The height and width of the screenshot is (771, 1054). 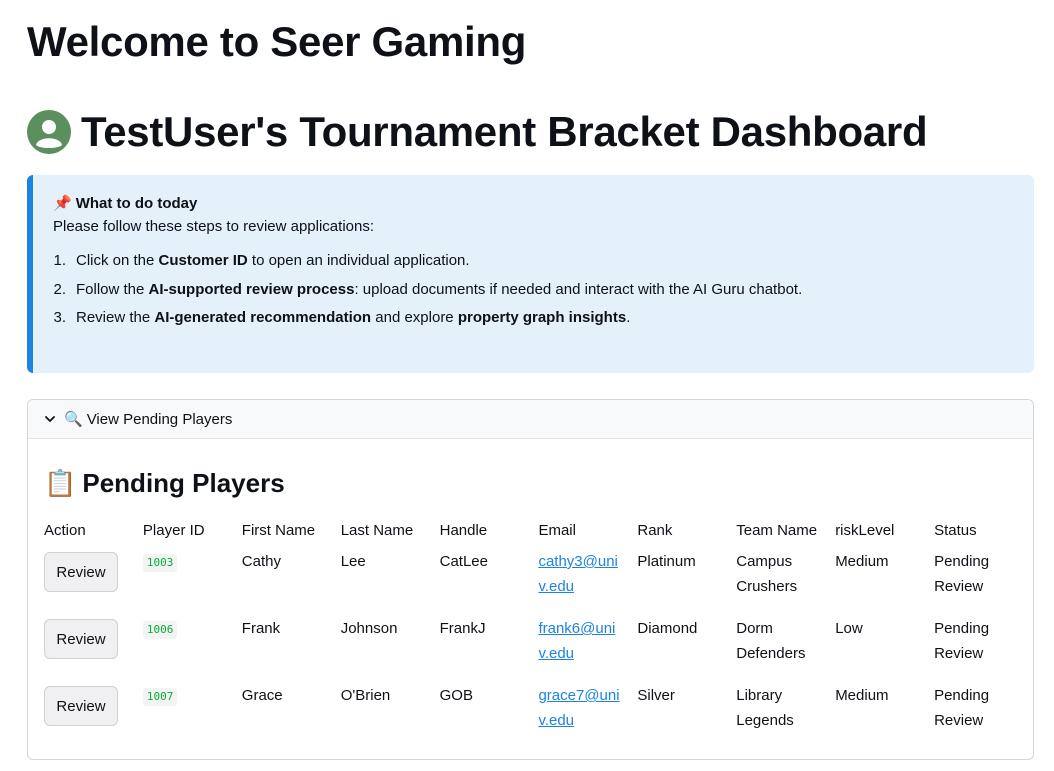 I want to click on info-heading: 📌 What to do today, so click(x=543, y=203).